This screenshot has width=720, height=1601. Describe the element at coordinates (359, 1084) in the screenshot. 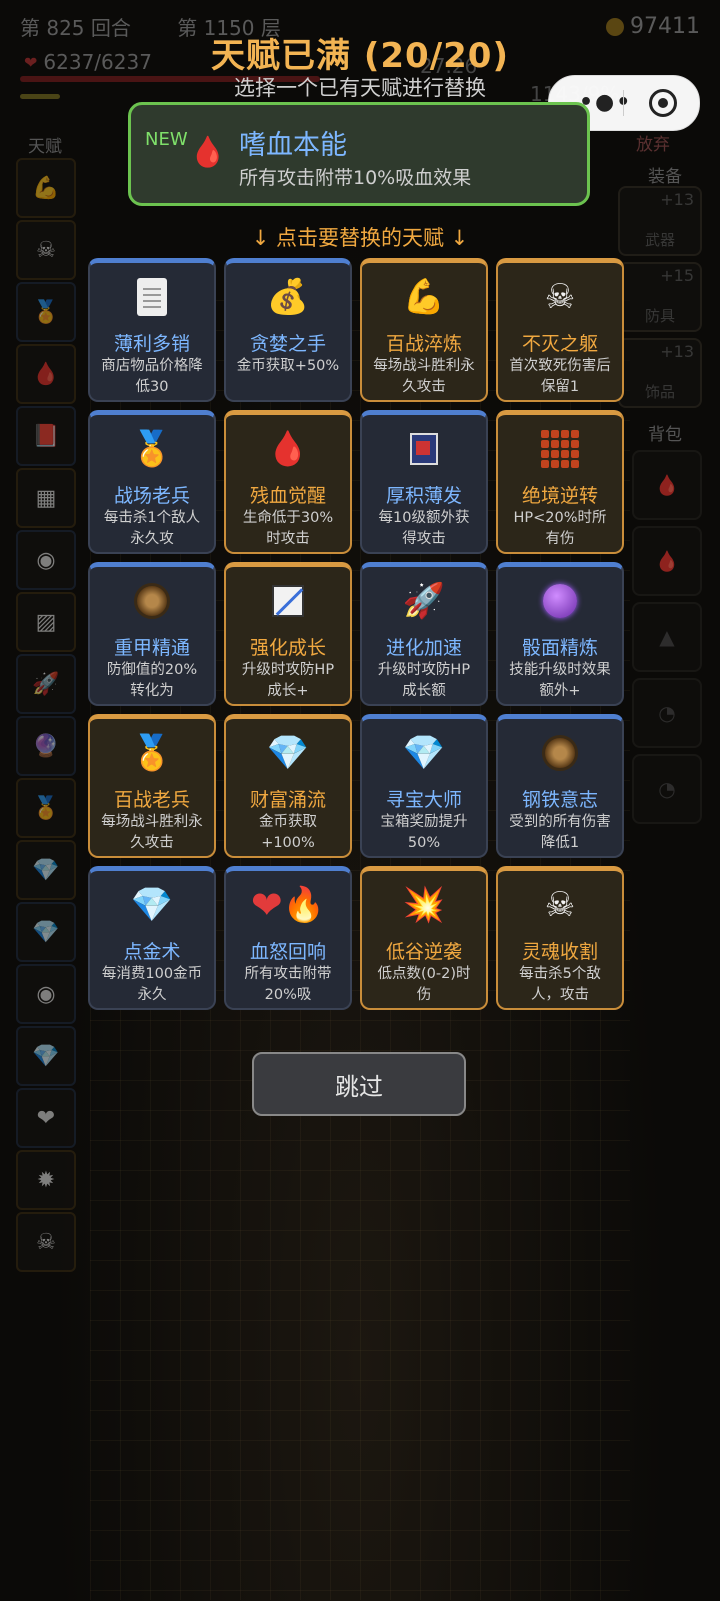

I see `skip-button: 跳过` at that location.